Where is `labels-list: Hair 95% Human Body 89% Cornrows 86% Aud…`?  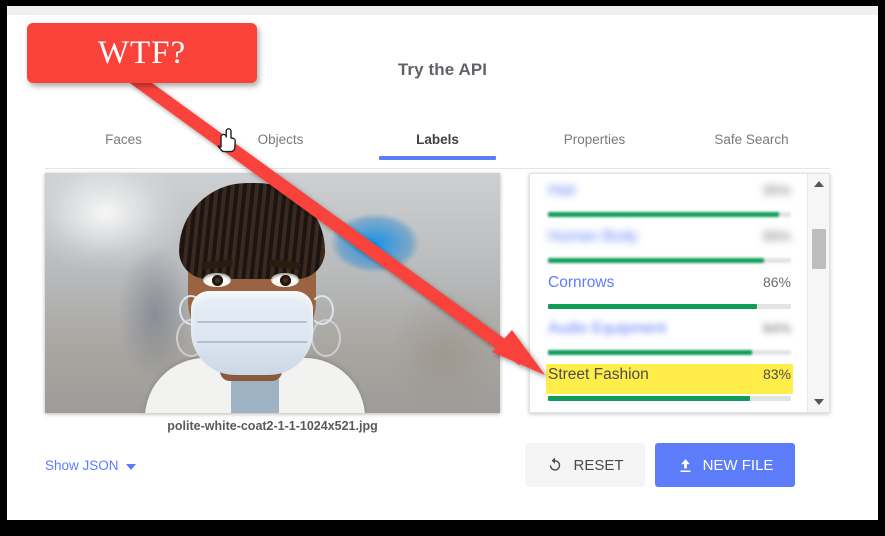 labels-list: Hair 95% Human Body 89% Cornrows 86% Aud… is located at coordinates (668, 293).